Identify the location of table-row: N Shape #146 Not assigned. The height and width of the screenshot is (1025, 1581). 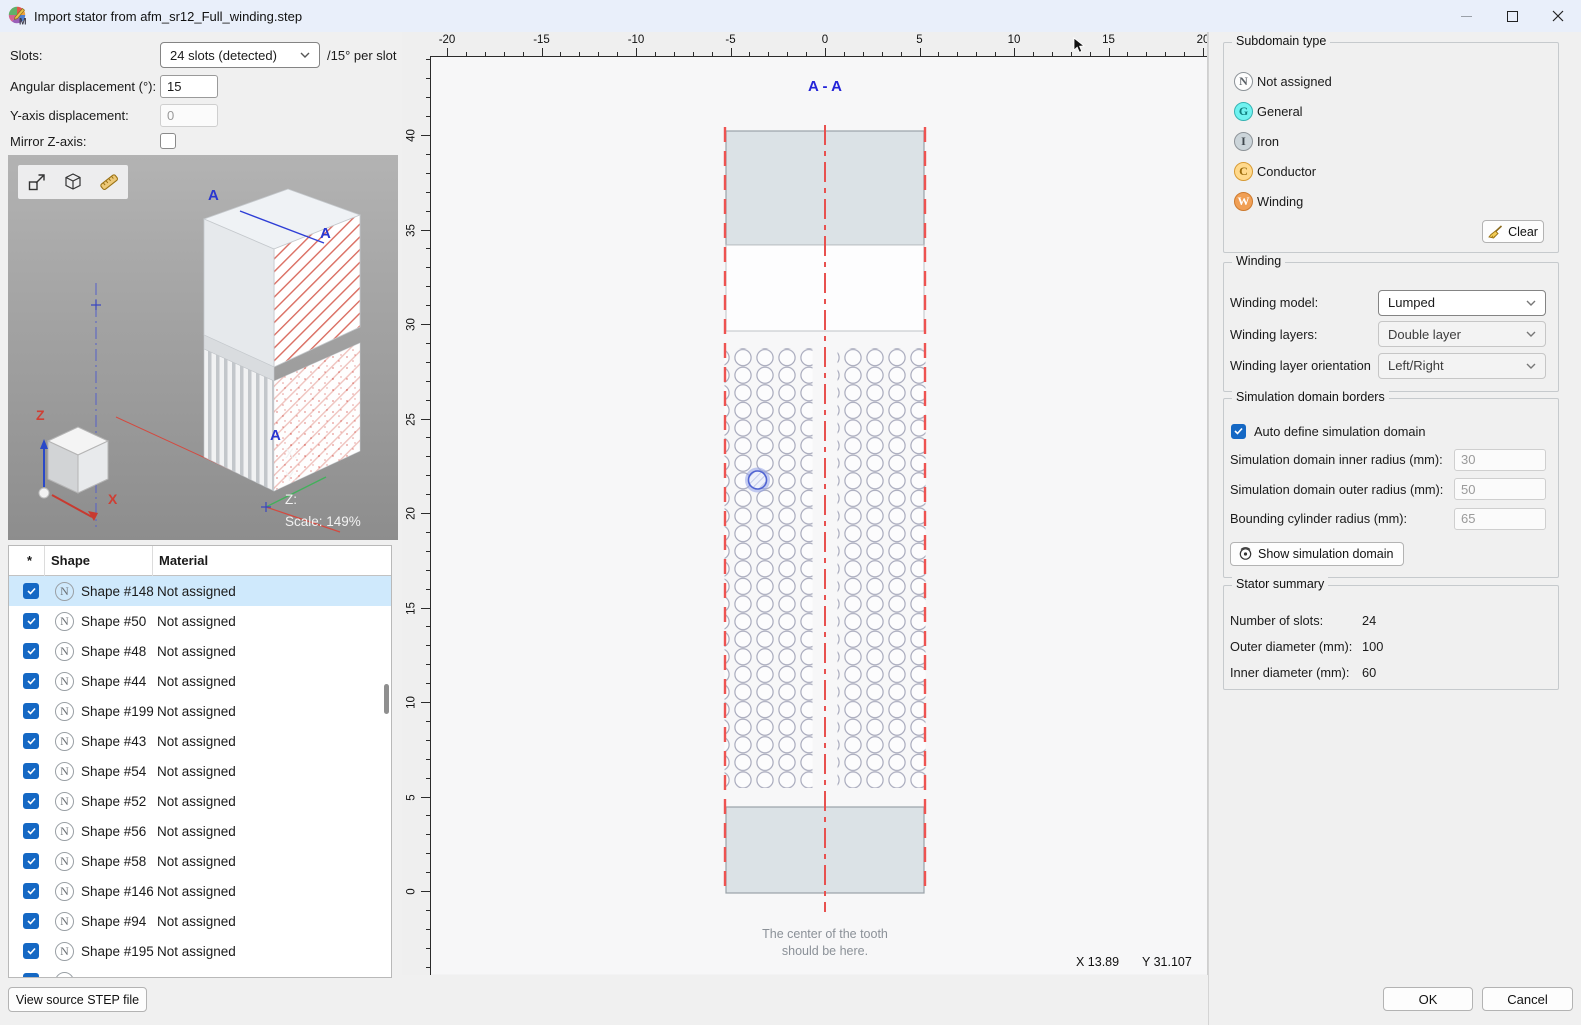
(200, 891).